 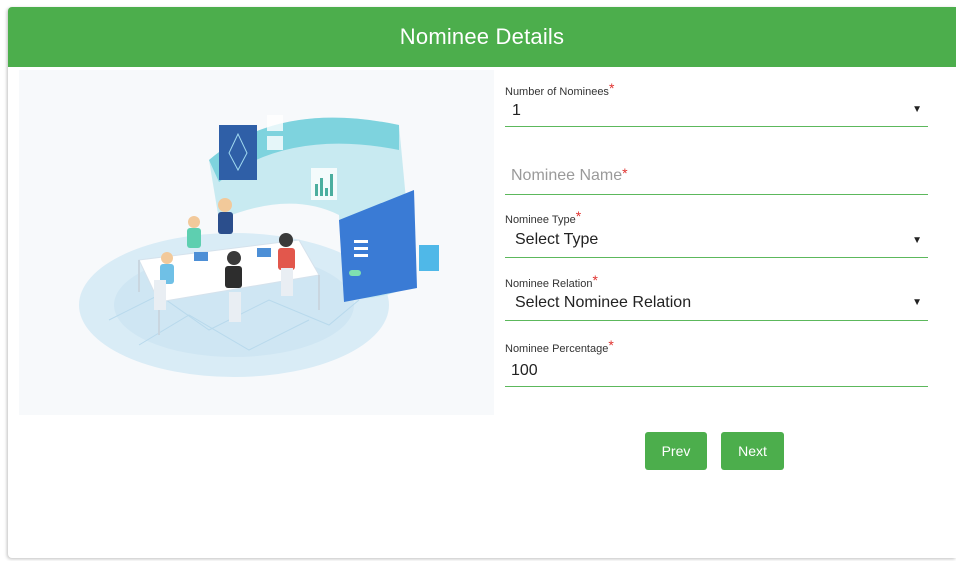 What do you see at coordinates (603, 302) in the screenshot?
I see `nominee-relation-value: Select Nominee Relation` at bounding box center [603, 302].